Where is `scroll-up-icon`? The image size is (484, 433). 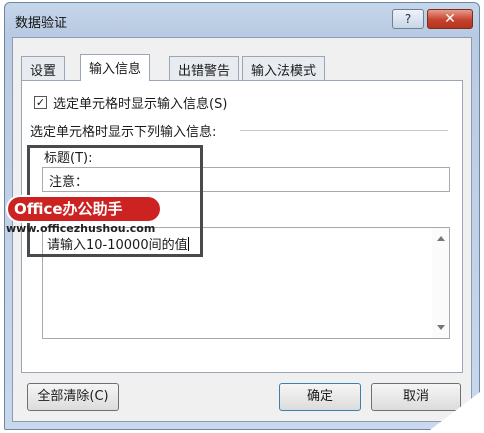
scroll-up-icon is located at coordinates (441, 238).